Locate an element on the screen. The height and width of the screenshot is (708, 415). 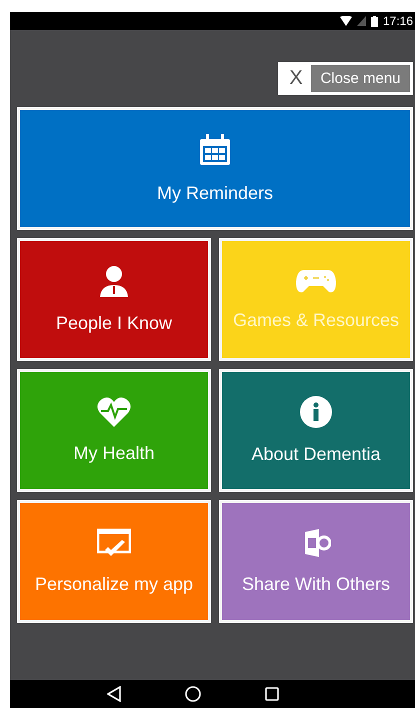
screen-check-icon is located at coordinates (114, 543).